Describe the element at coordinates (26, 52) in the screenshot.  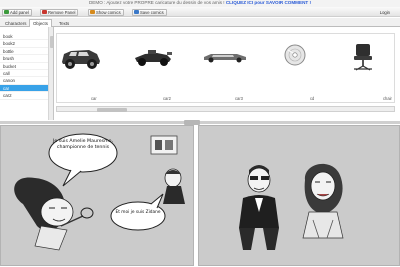
I see `list-item: bottle` at that location.